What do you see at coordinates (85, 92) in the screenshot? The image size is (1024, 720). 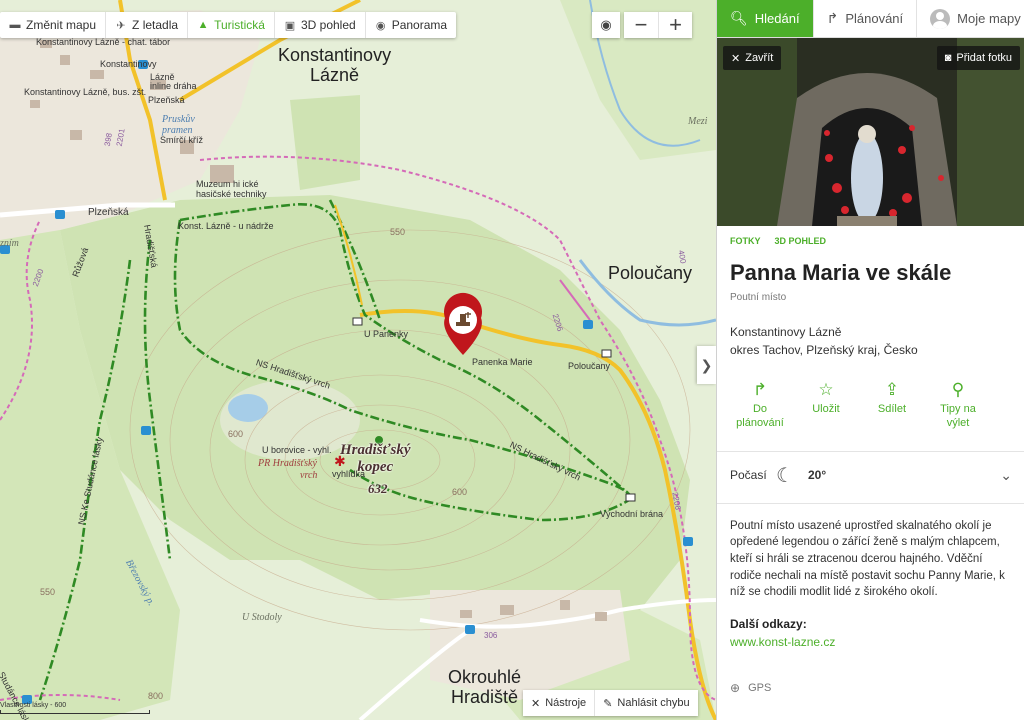 I see `map-label-stop: Konstantinovy Lázně, bus. zšt.` at bounding box center [85, 92].